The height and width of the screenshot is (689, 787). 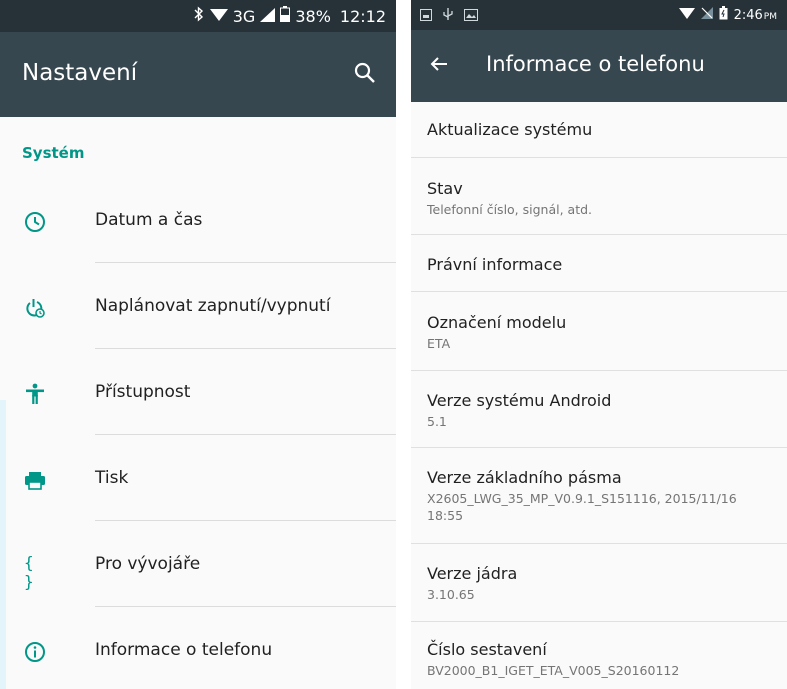 What do you see at coordinates (755, 15) in the screenshot?
I see `clock-time: 2:46PM` at bounding box center [755, 15].